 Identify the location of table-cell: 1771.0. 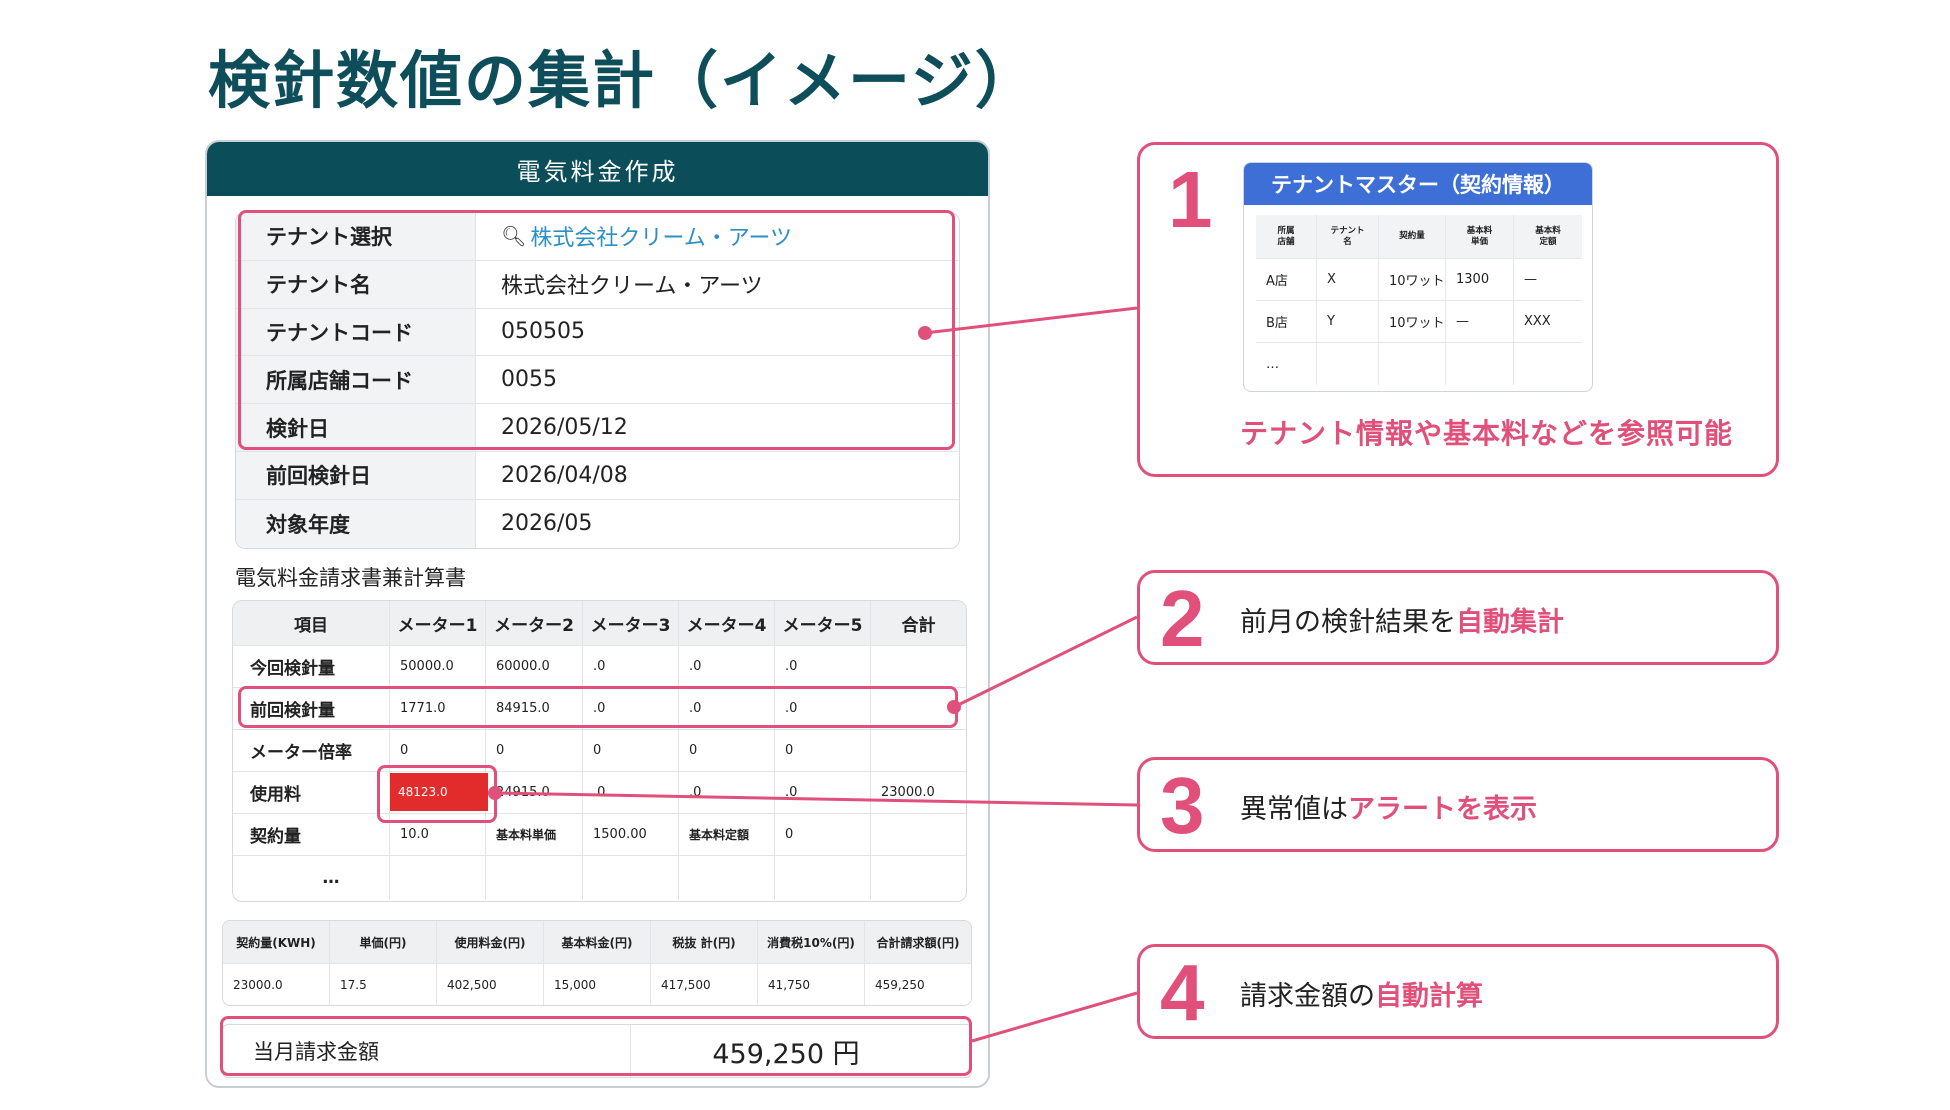
(438, 708).